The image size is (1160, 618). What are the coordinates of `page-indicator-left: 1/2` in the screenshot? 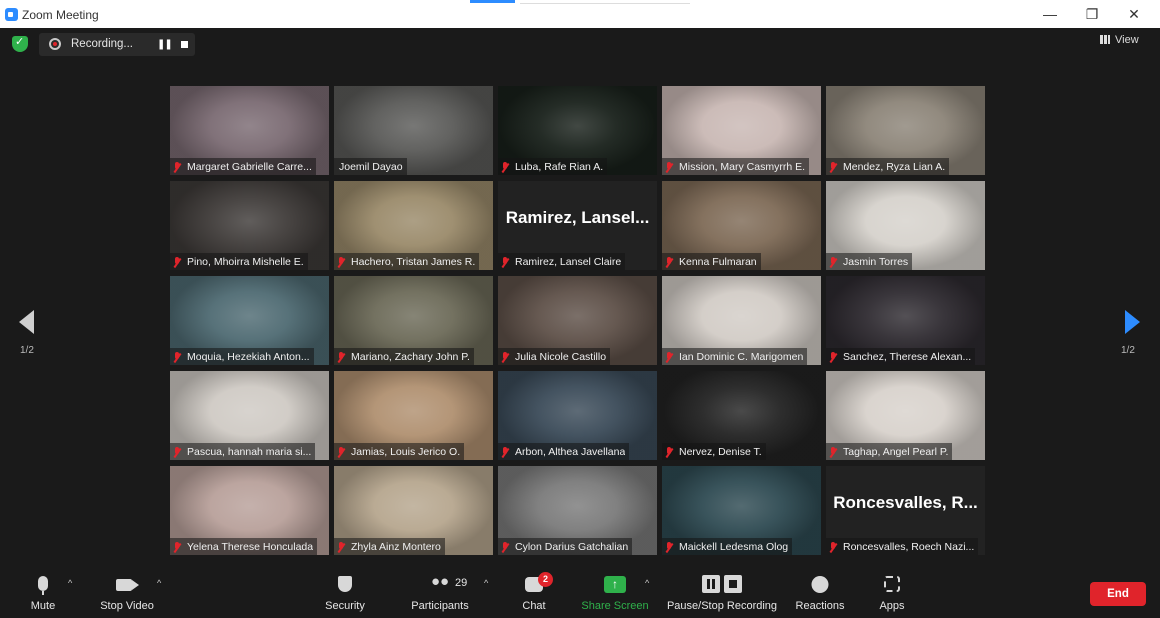 It's located at (27, 350).